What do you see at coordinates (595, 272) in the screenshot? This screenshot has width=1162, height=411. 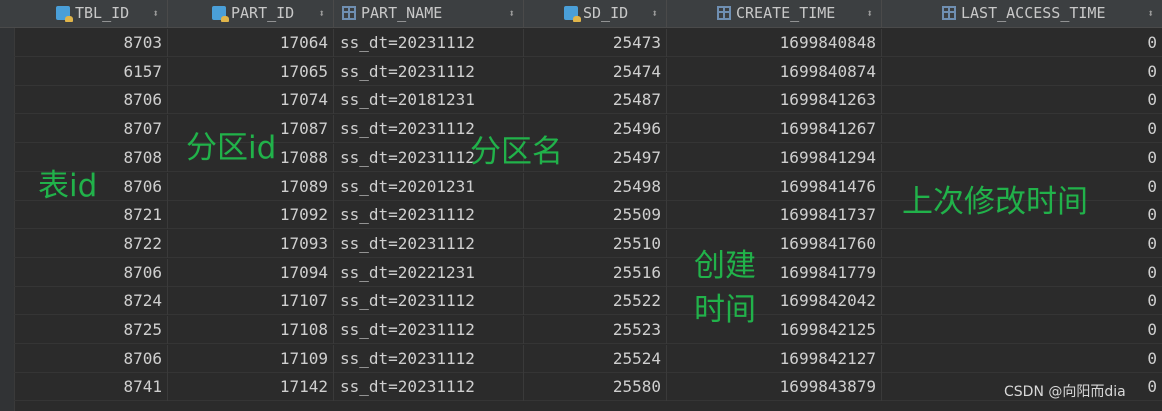 I see `cell-sd-id: 25516` at bounding box center [595, 272].